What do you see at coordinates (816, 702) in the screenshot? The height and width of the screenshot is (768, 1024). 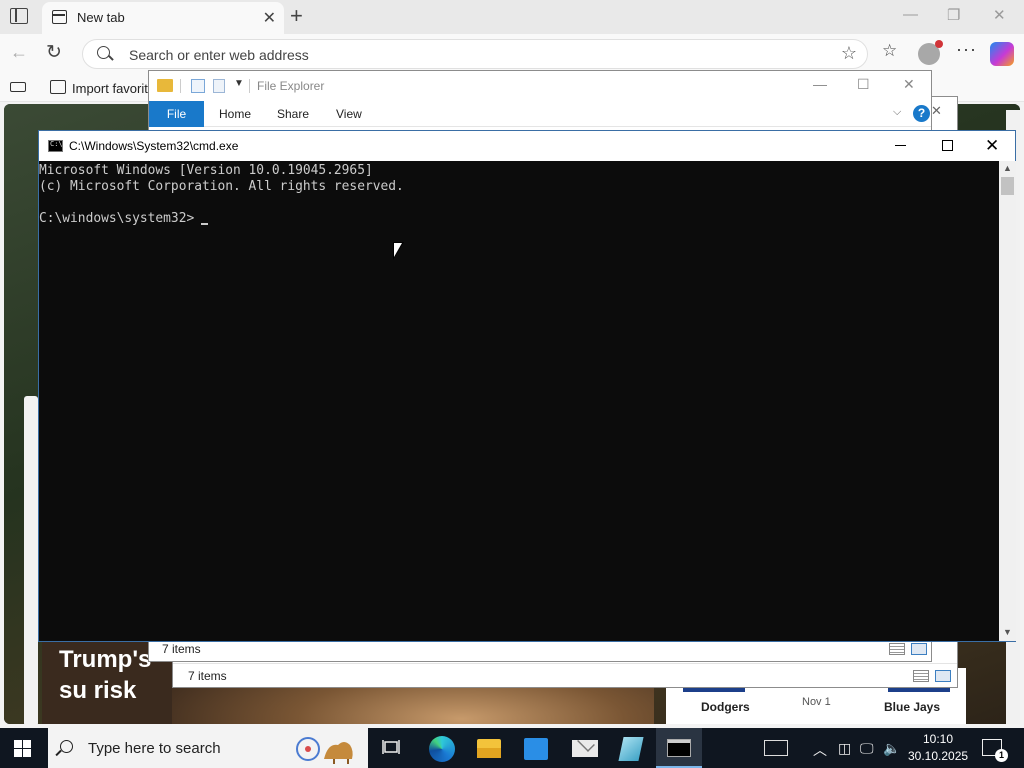 I see `match-date: Nov 1` at bounding box center [816, 702].